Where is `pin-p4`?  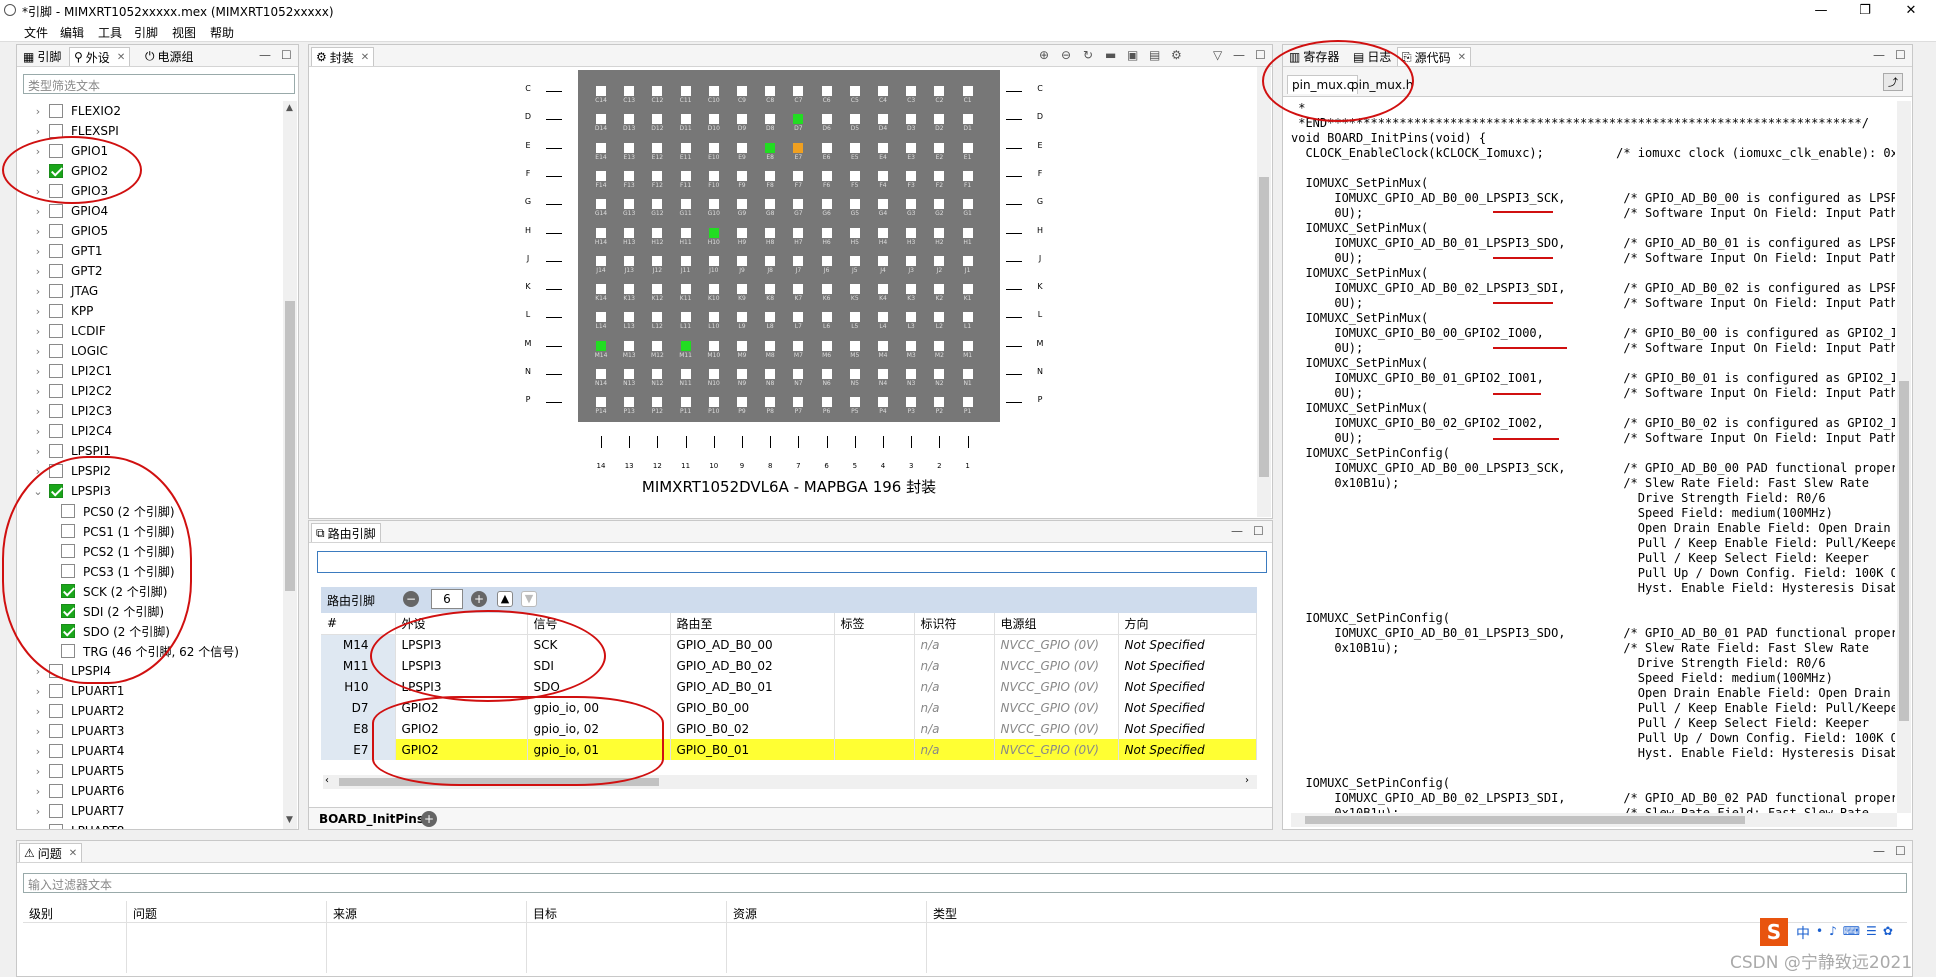 pin-p4 is located at coordinates (883, 402).